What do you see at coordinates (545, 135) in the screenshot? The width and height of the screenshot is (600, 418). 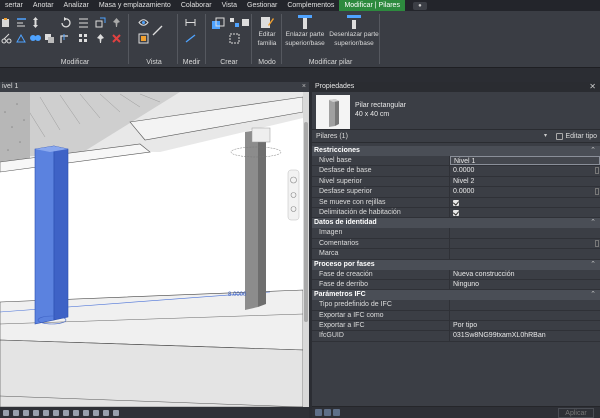 I see `chevron-down-icon: ▾` at bounding box center [545, 135].